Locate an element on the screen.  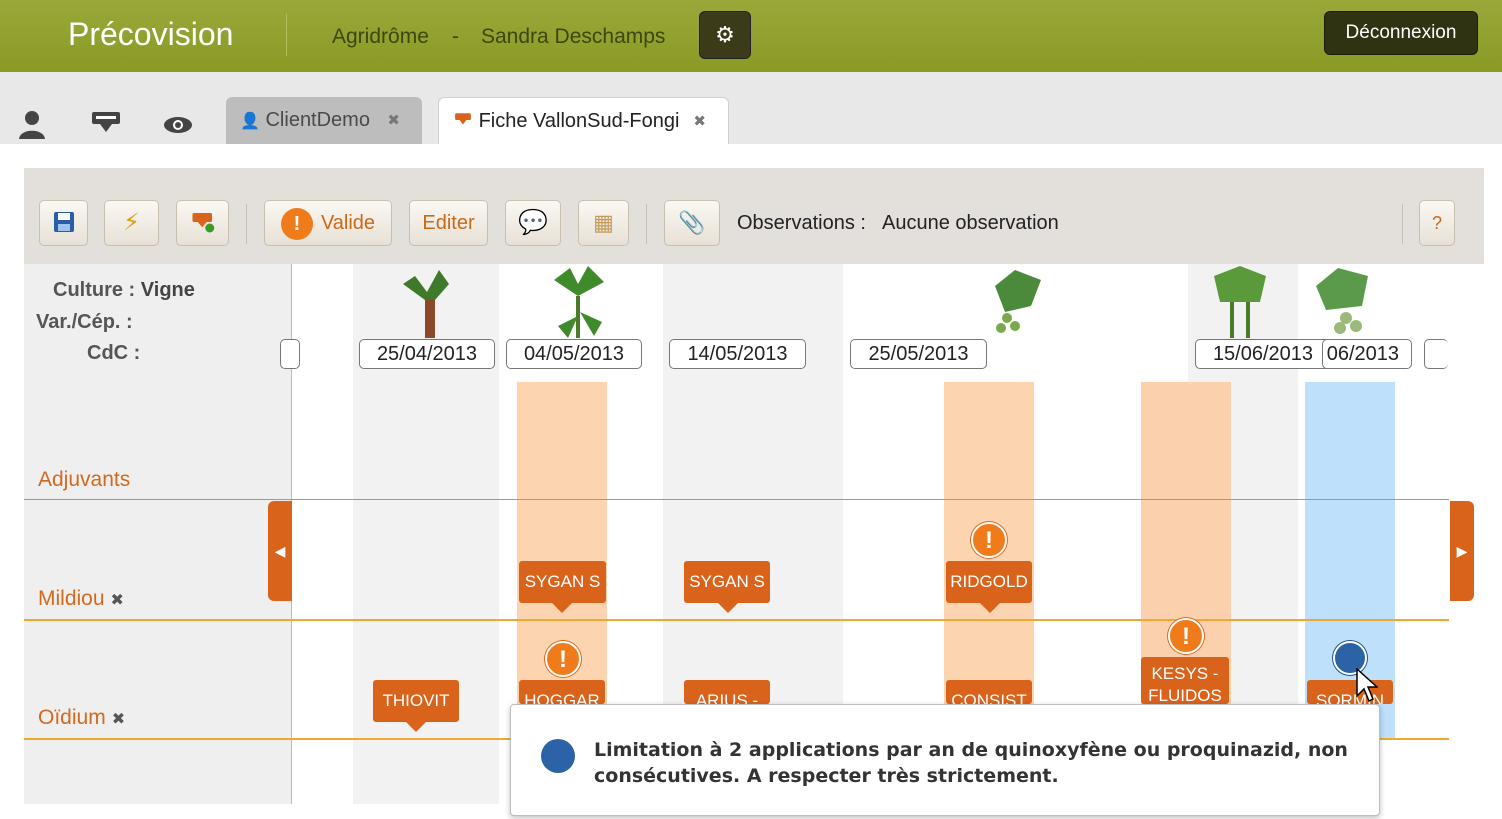
varietal-label: Var./Cép. : is located at coordinates (84, 322).